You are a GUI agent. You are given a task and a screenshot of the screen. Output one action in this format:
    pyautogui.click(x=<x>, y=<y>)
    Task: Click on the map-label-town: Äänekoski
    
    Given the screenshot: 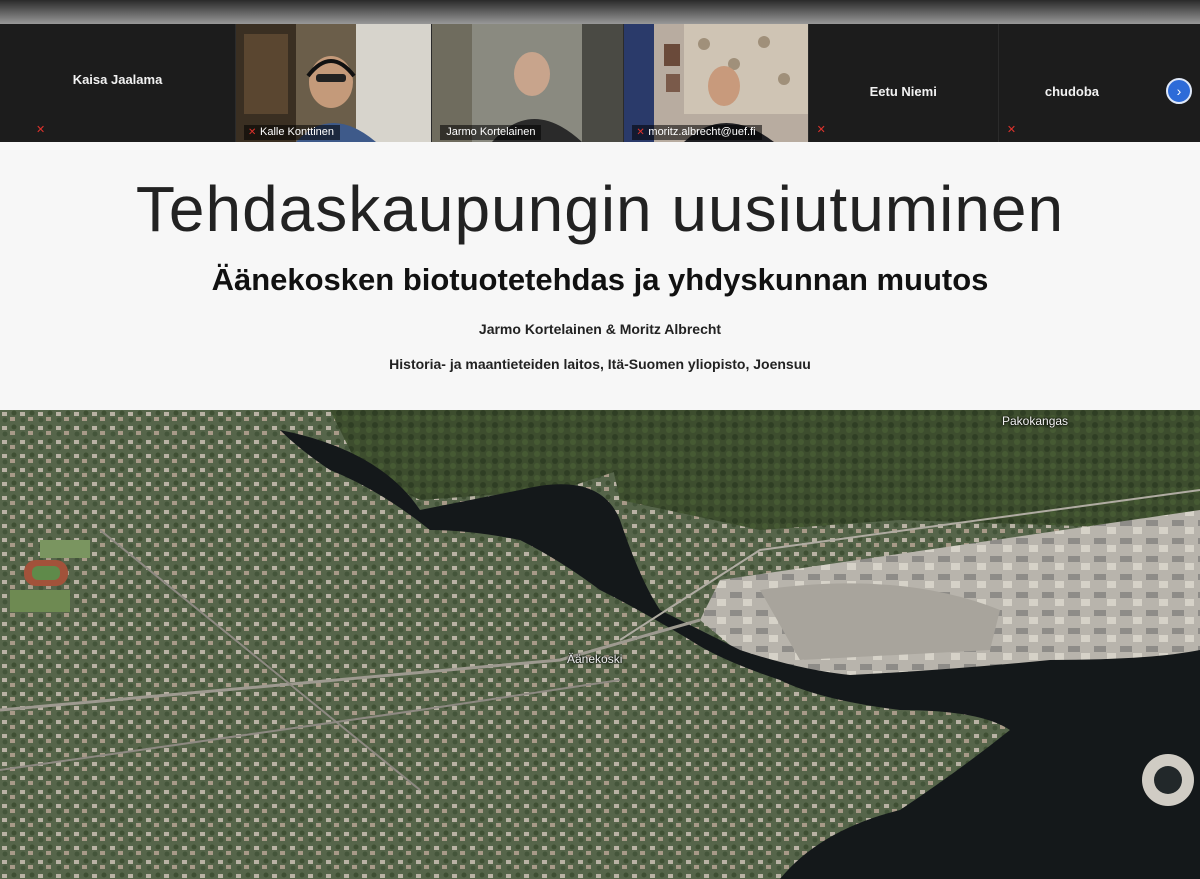 What is the action you would take?
    pyautogui.click(x=595, y=659)
    